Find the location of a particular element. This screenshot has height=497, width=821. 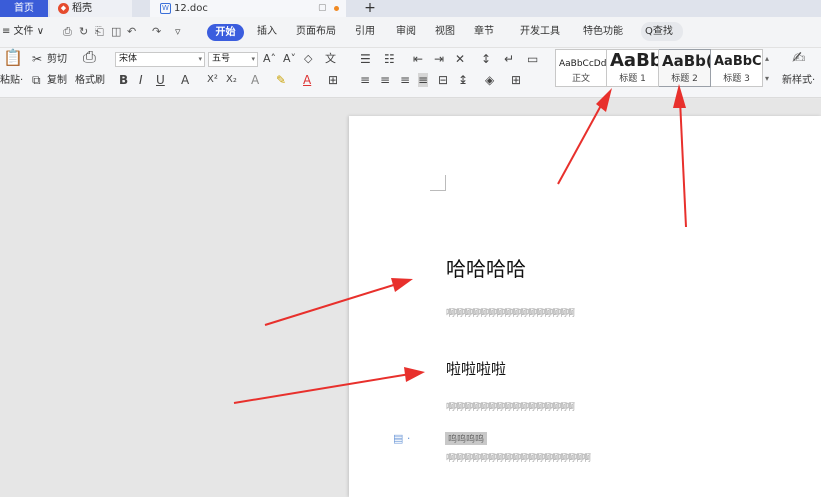

new-tab-button: + is located at coordinates (370, 8).